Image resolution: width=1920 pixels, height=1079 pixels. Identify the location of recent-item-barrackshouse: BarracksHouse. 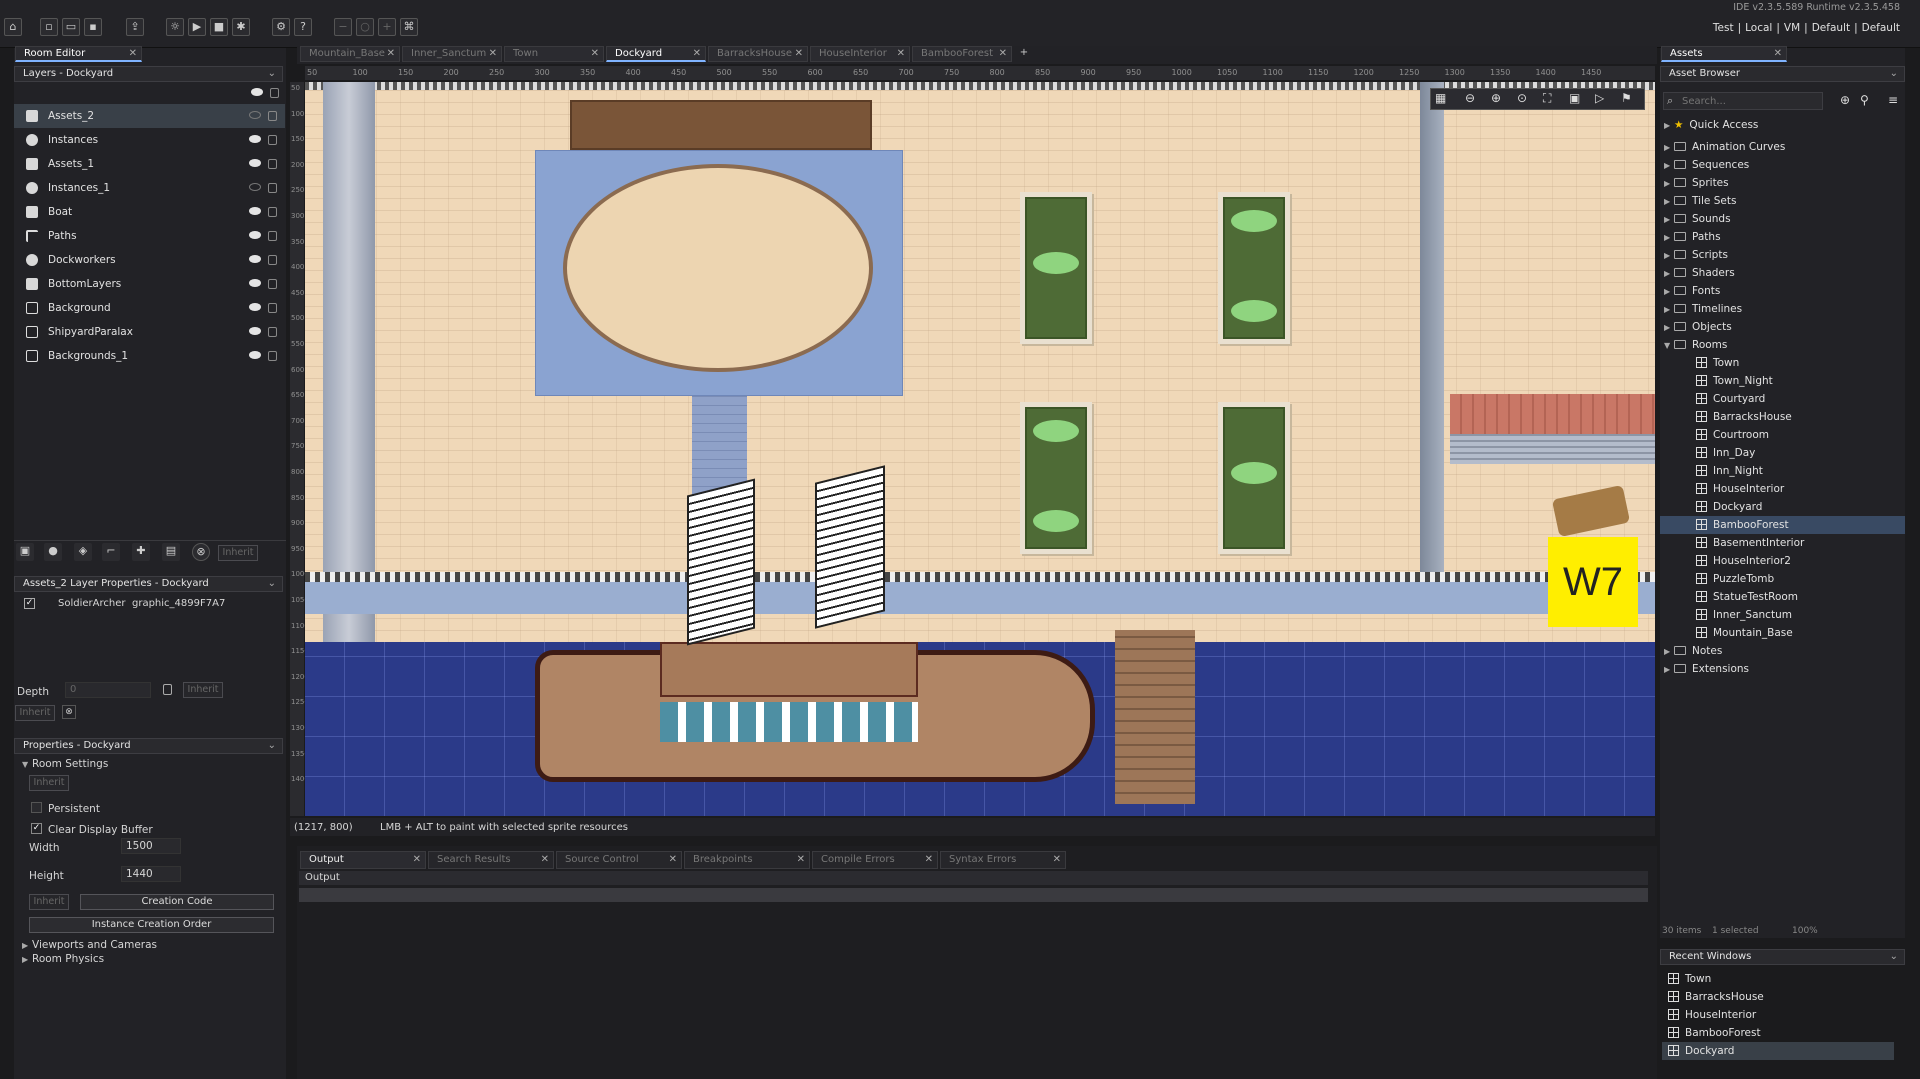
(1778, 997).